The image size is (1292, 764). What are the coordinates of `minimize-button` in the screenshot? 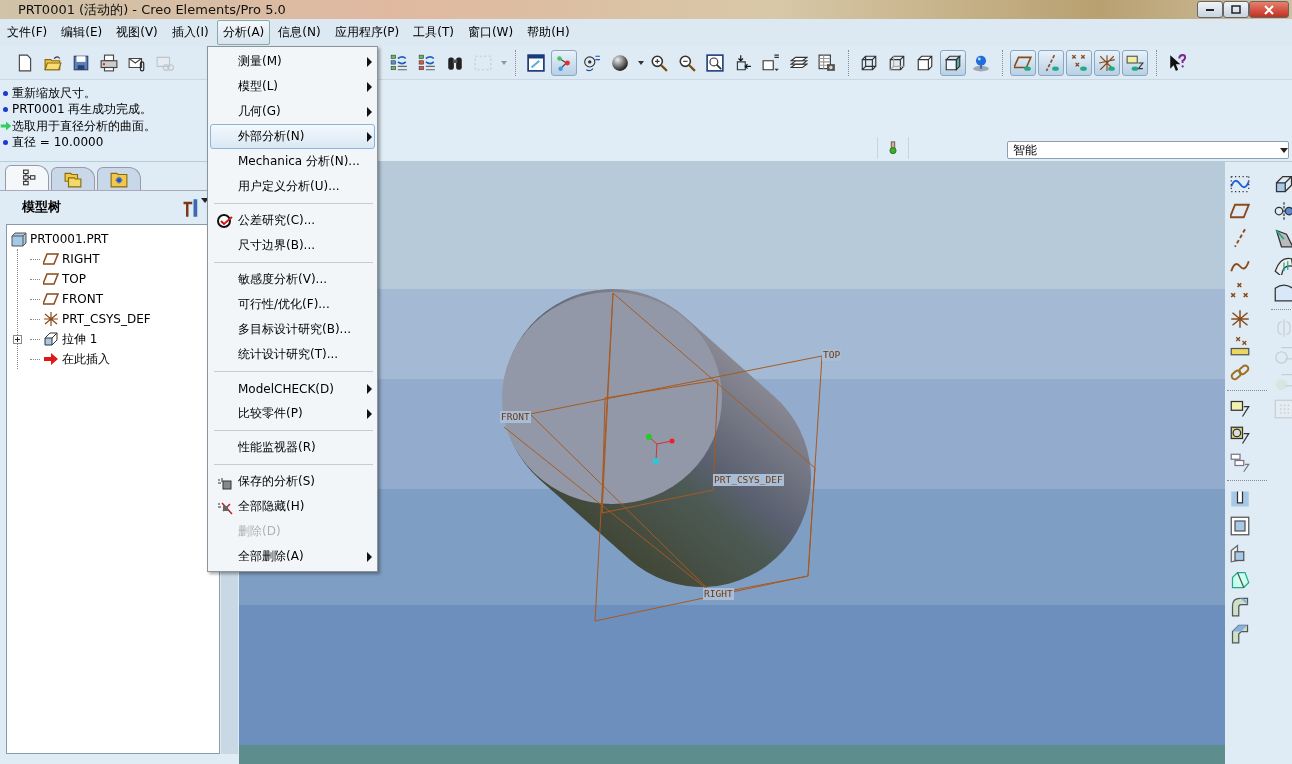 It's located at (1210, 9).